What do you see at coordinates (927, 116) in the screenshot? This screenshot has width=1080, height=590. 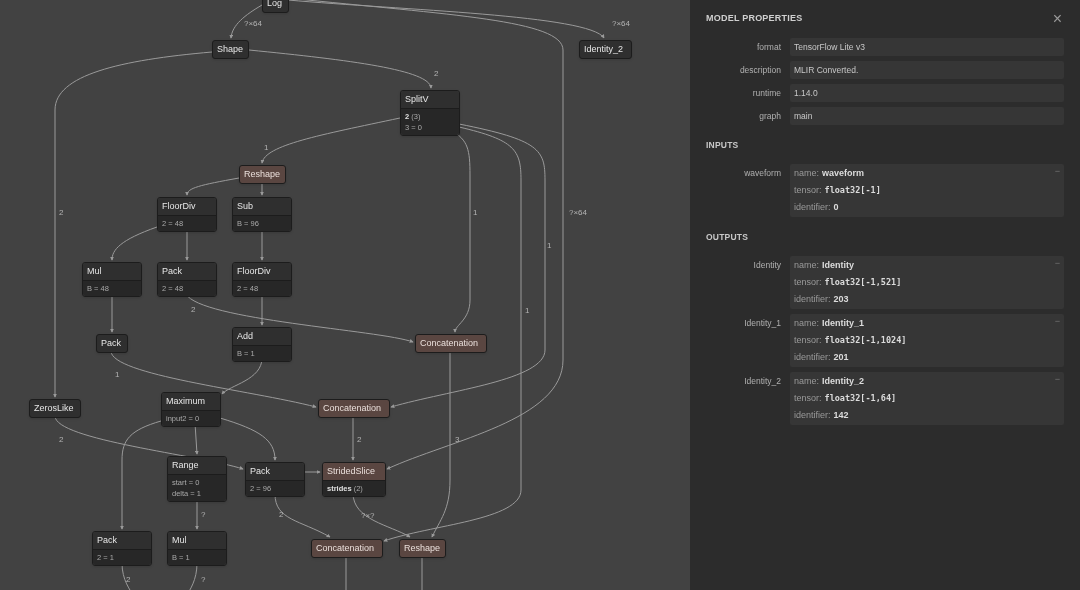 I see `property-value: main` at bounding box center [927, 116].